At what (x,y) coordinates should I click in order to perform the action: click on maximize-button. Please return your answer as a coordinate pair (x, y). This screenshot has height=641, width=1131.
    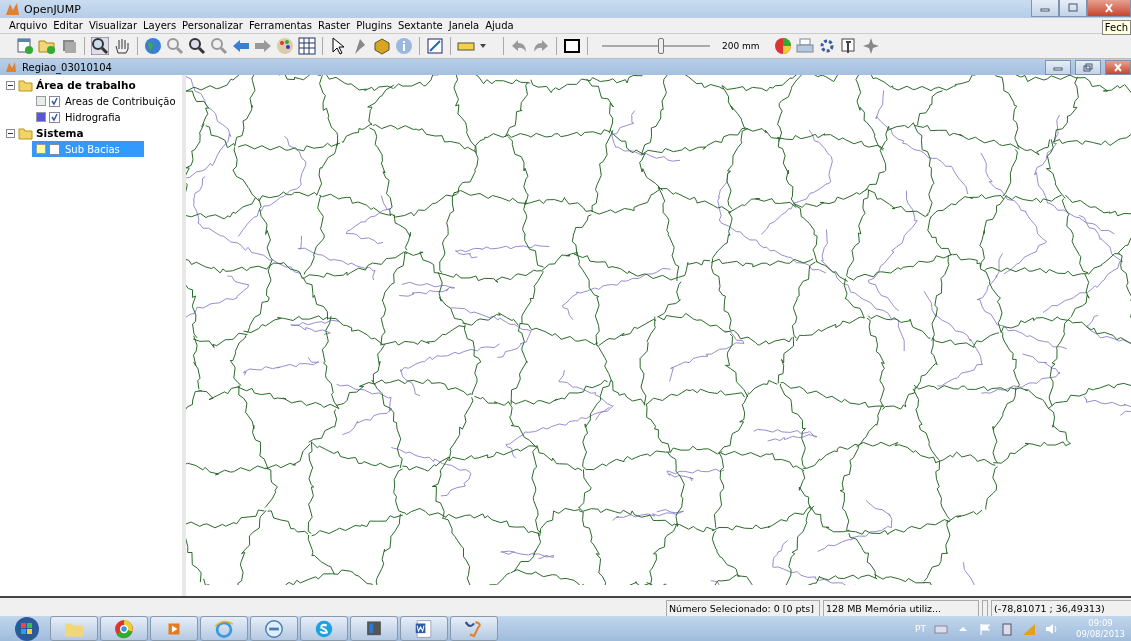
    Looking at the image, I should click on (1073, 8).